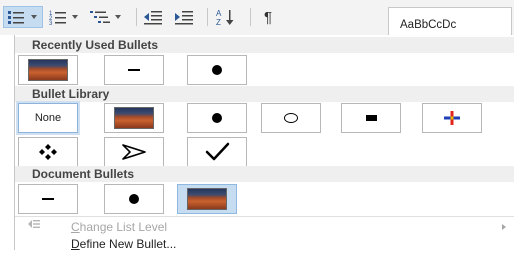  I want to click on hollow-circle-bullet-icon, so click(291, 118).